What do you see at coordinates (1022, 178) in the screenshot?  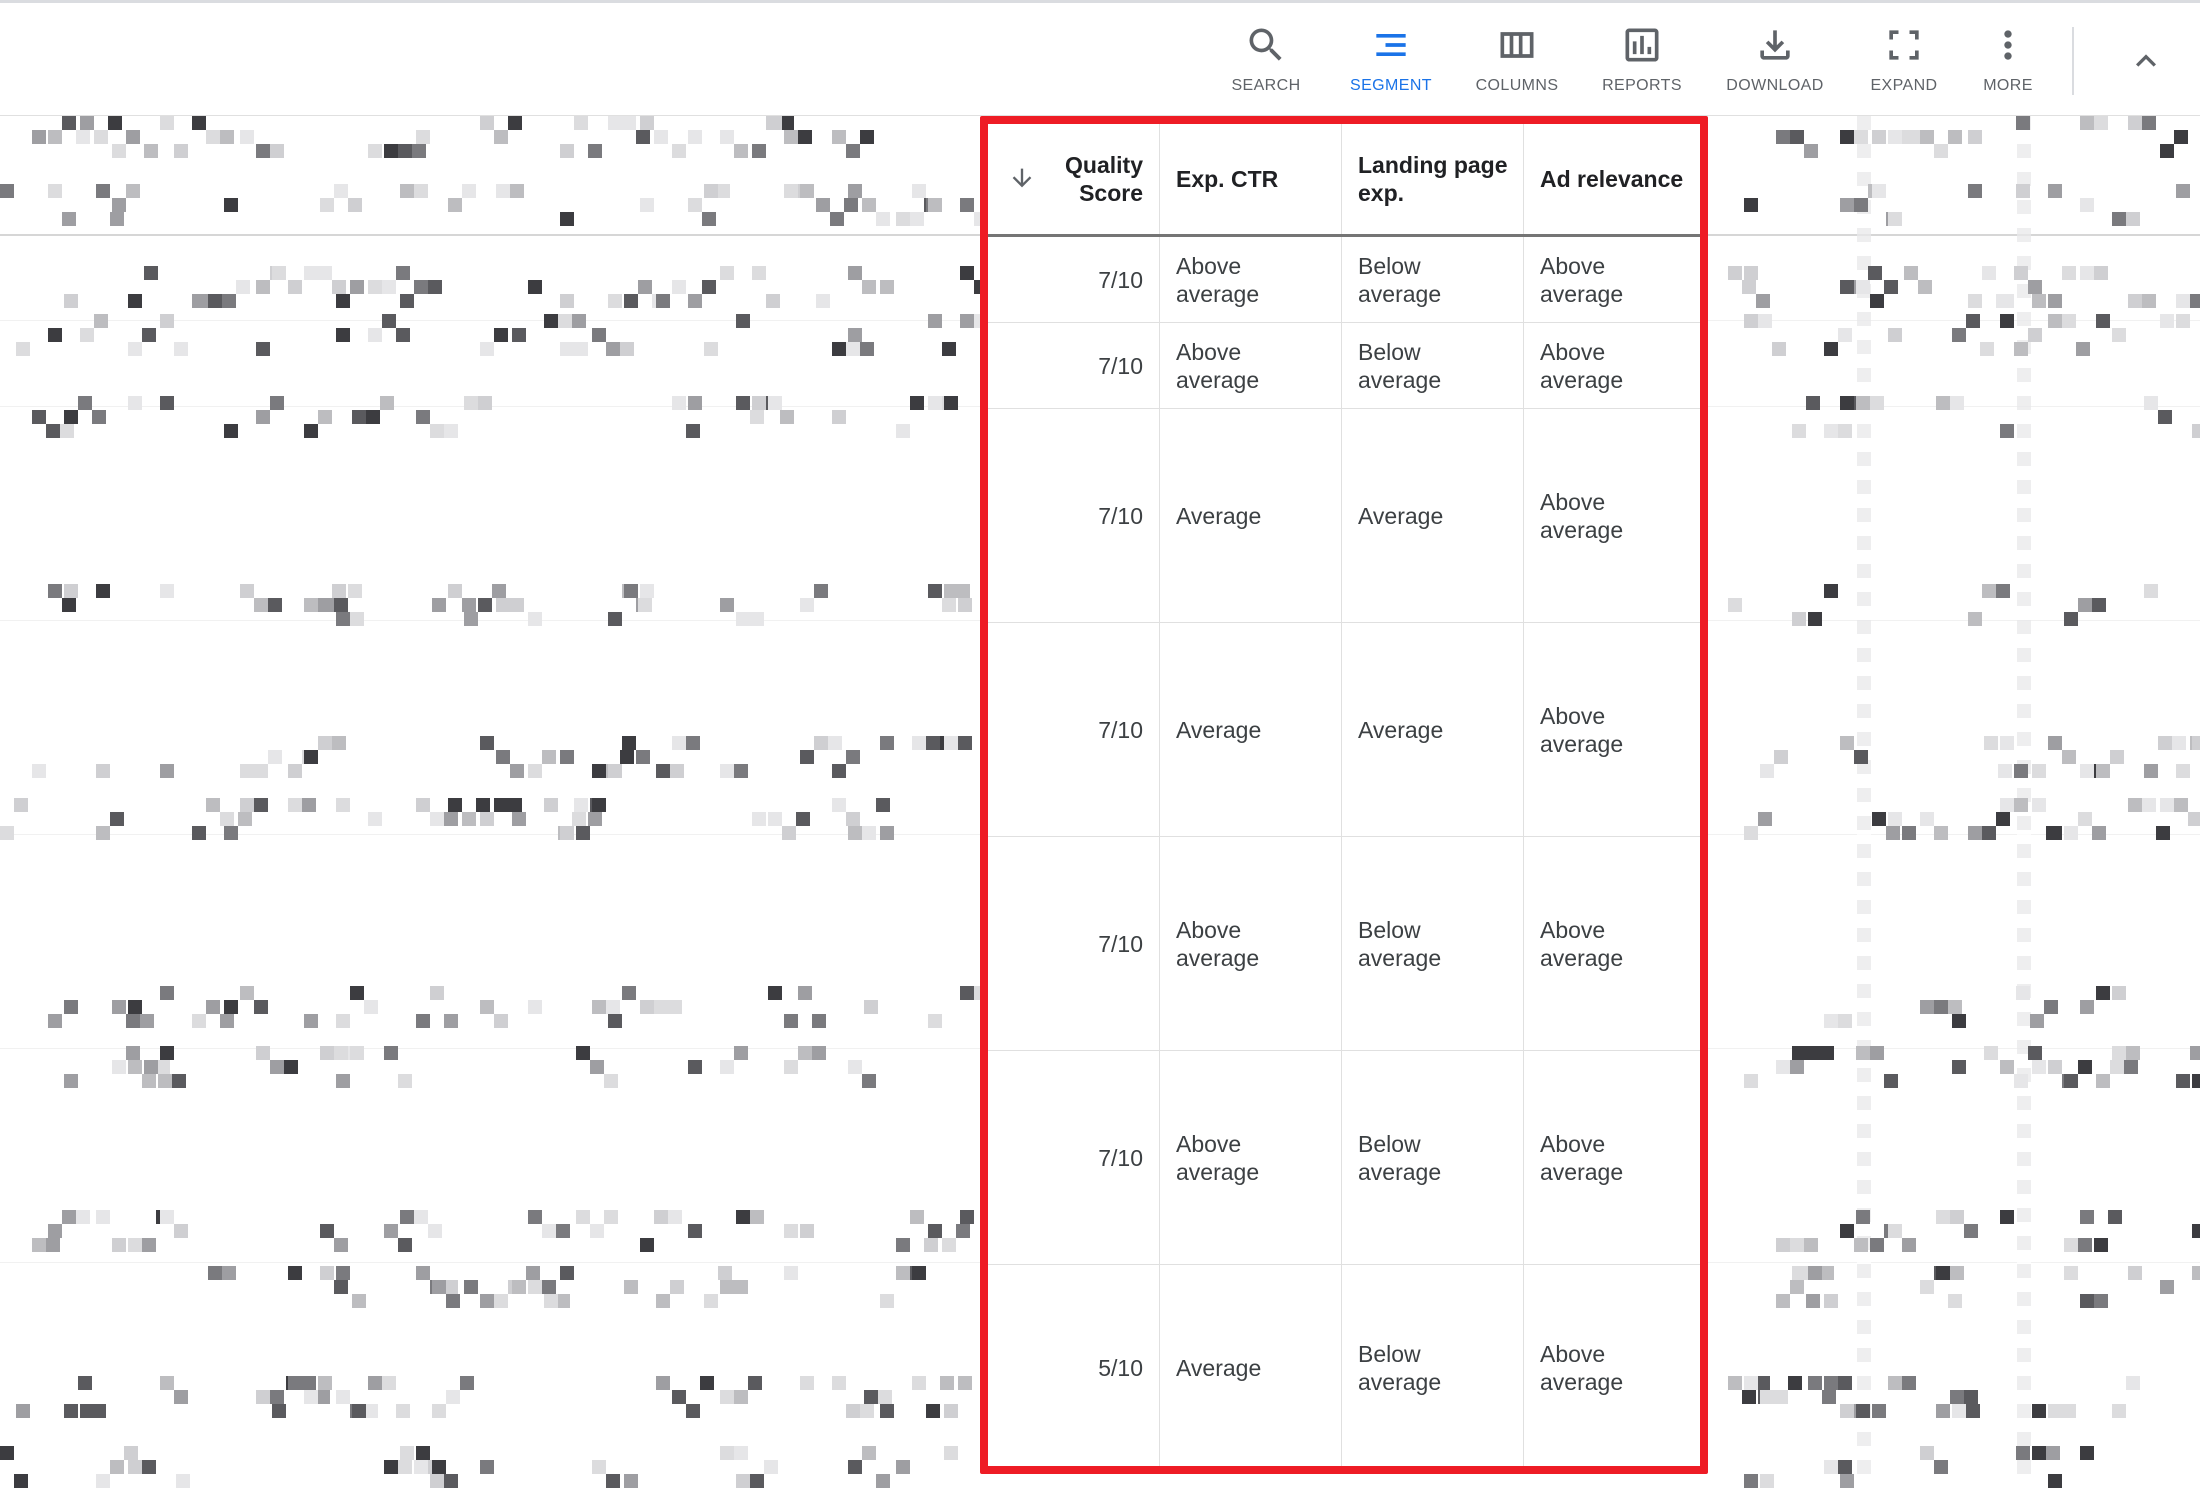 I see `arrow-downward-icon` at bounding box center [1022, 178].